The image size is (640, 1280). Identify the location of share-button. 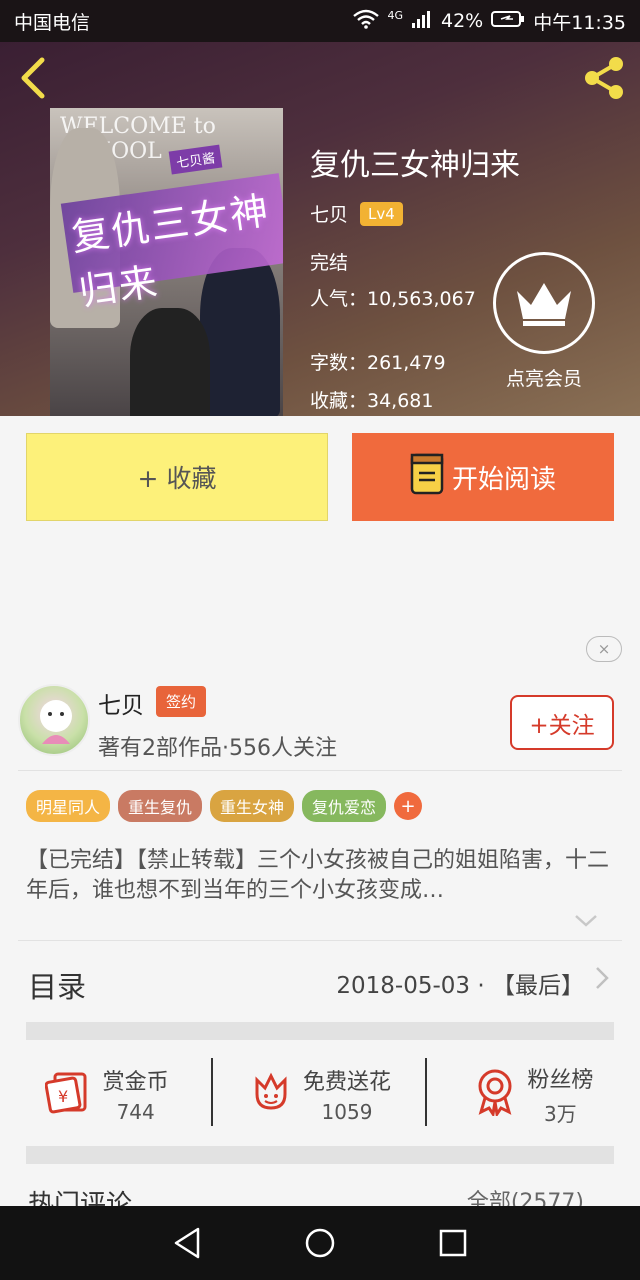
(604, 78).